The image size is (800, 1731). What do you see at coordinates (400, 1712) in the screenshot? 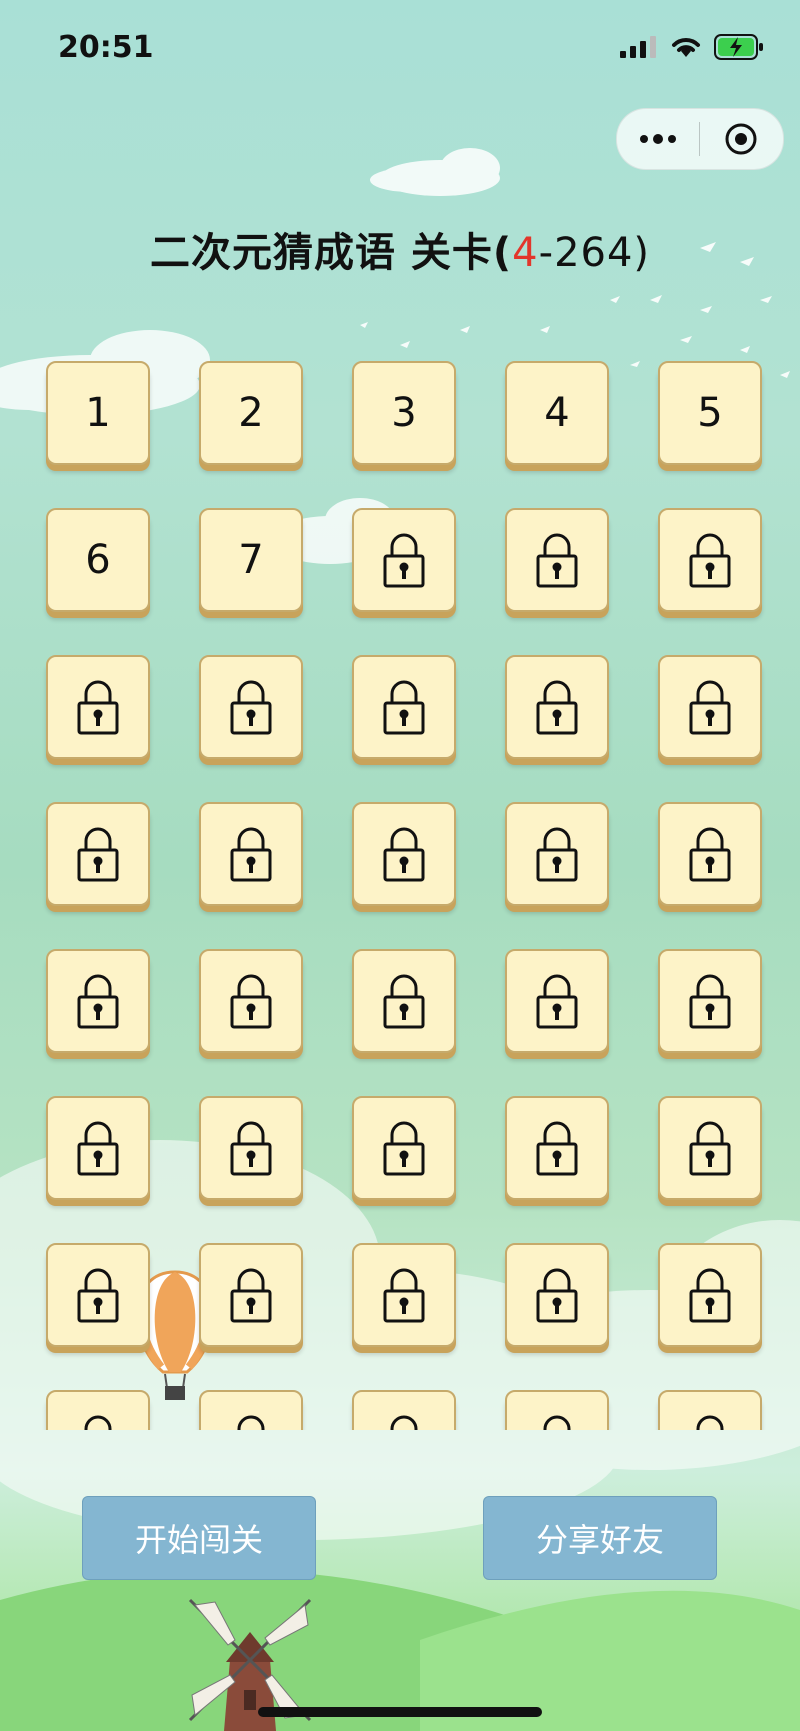
I see `home-indicator` at bounding box center [400, 1712].